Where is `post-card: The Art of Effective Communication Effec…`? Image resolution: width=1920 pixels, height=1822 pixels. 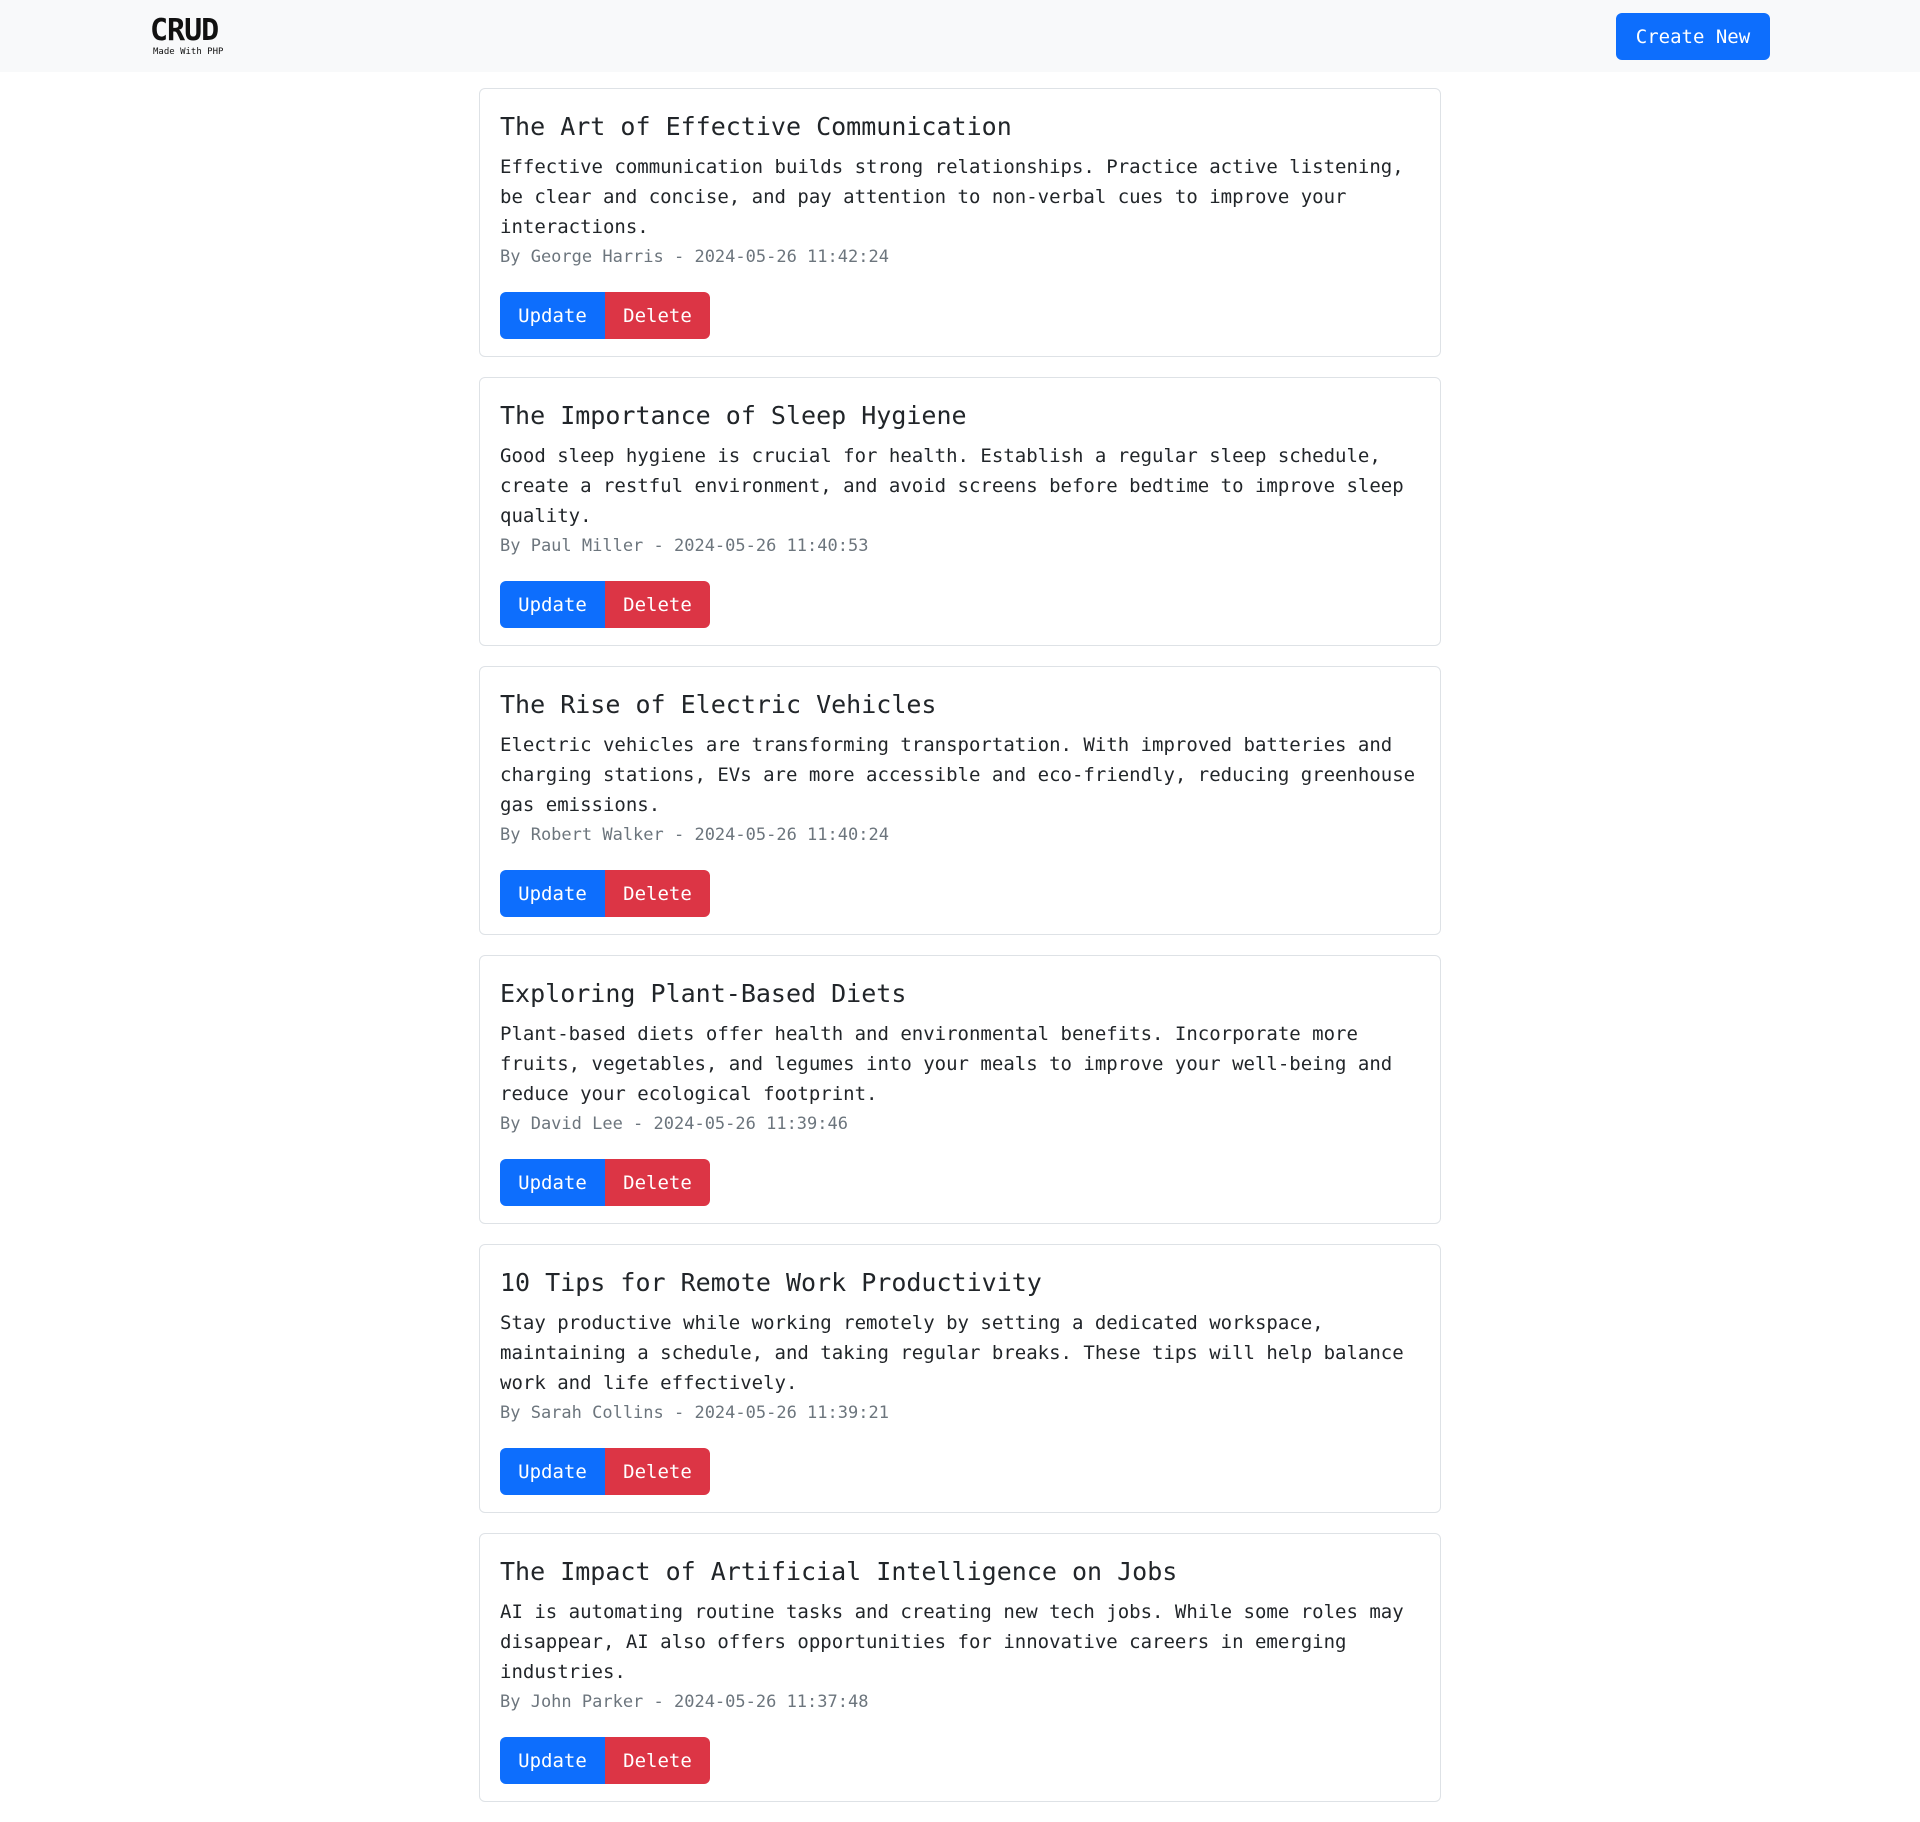
post-card: The Art of Effective Communication Effec… is located at coordinates (960, 222).